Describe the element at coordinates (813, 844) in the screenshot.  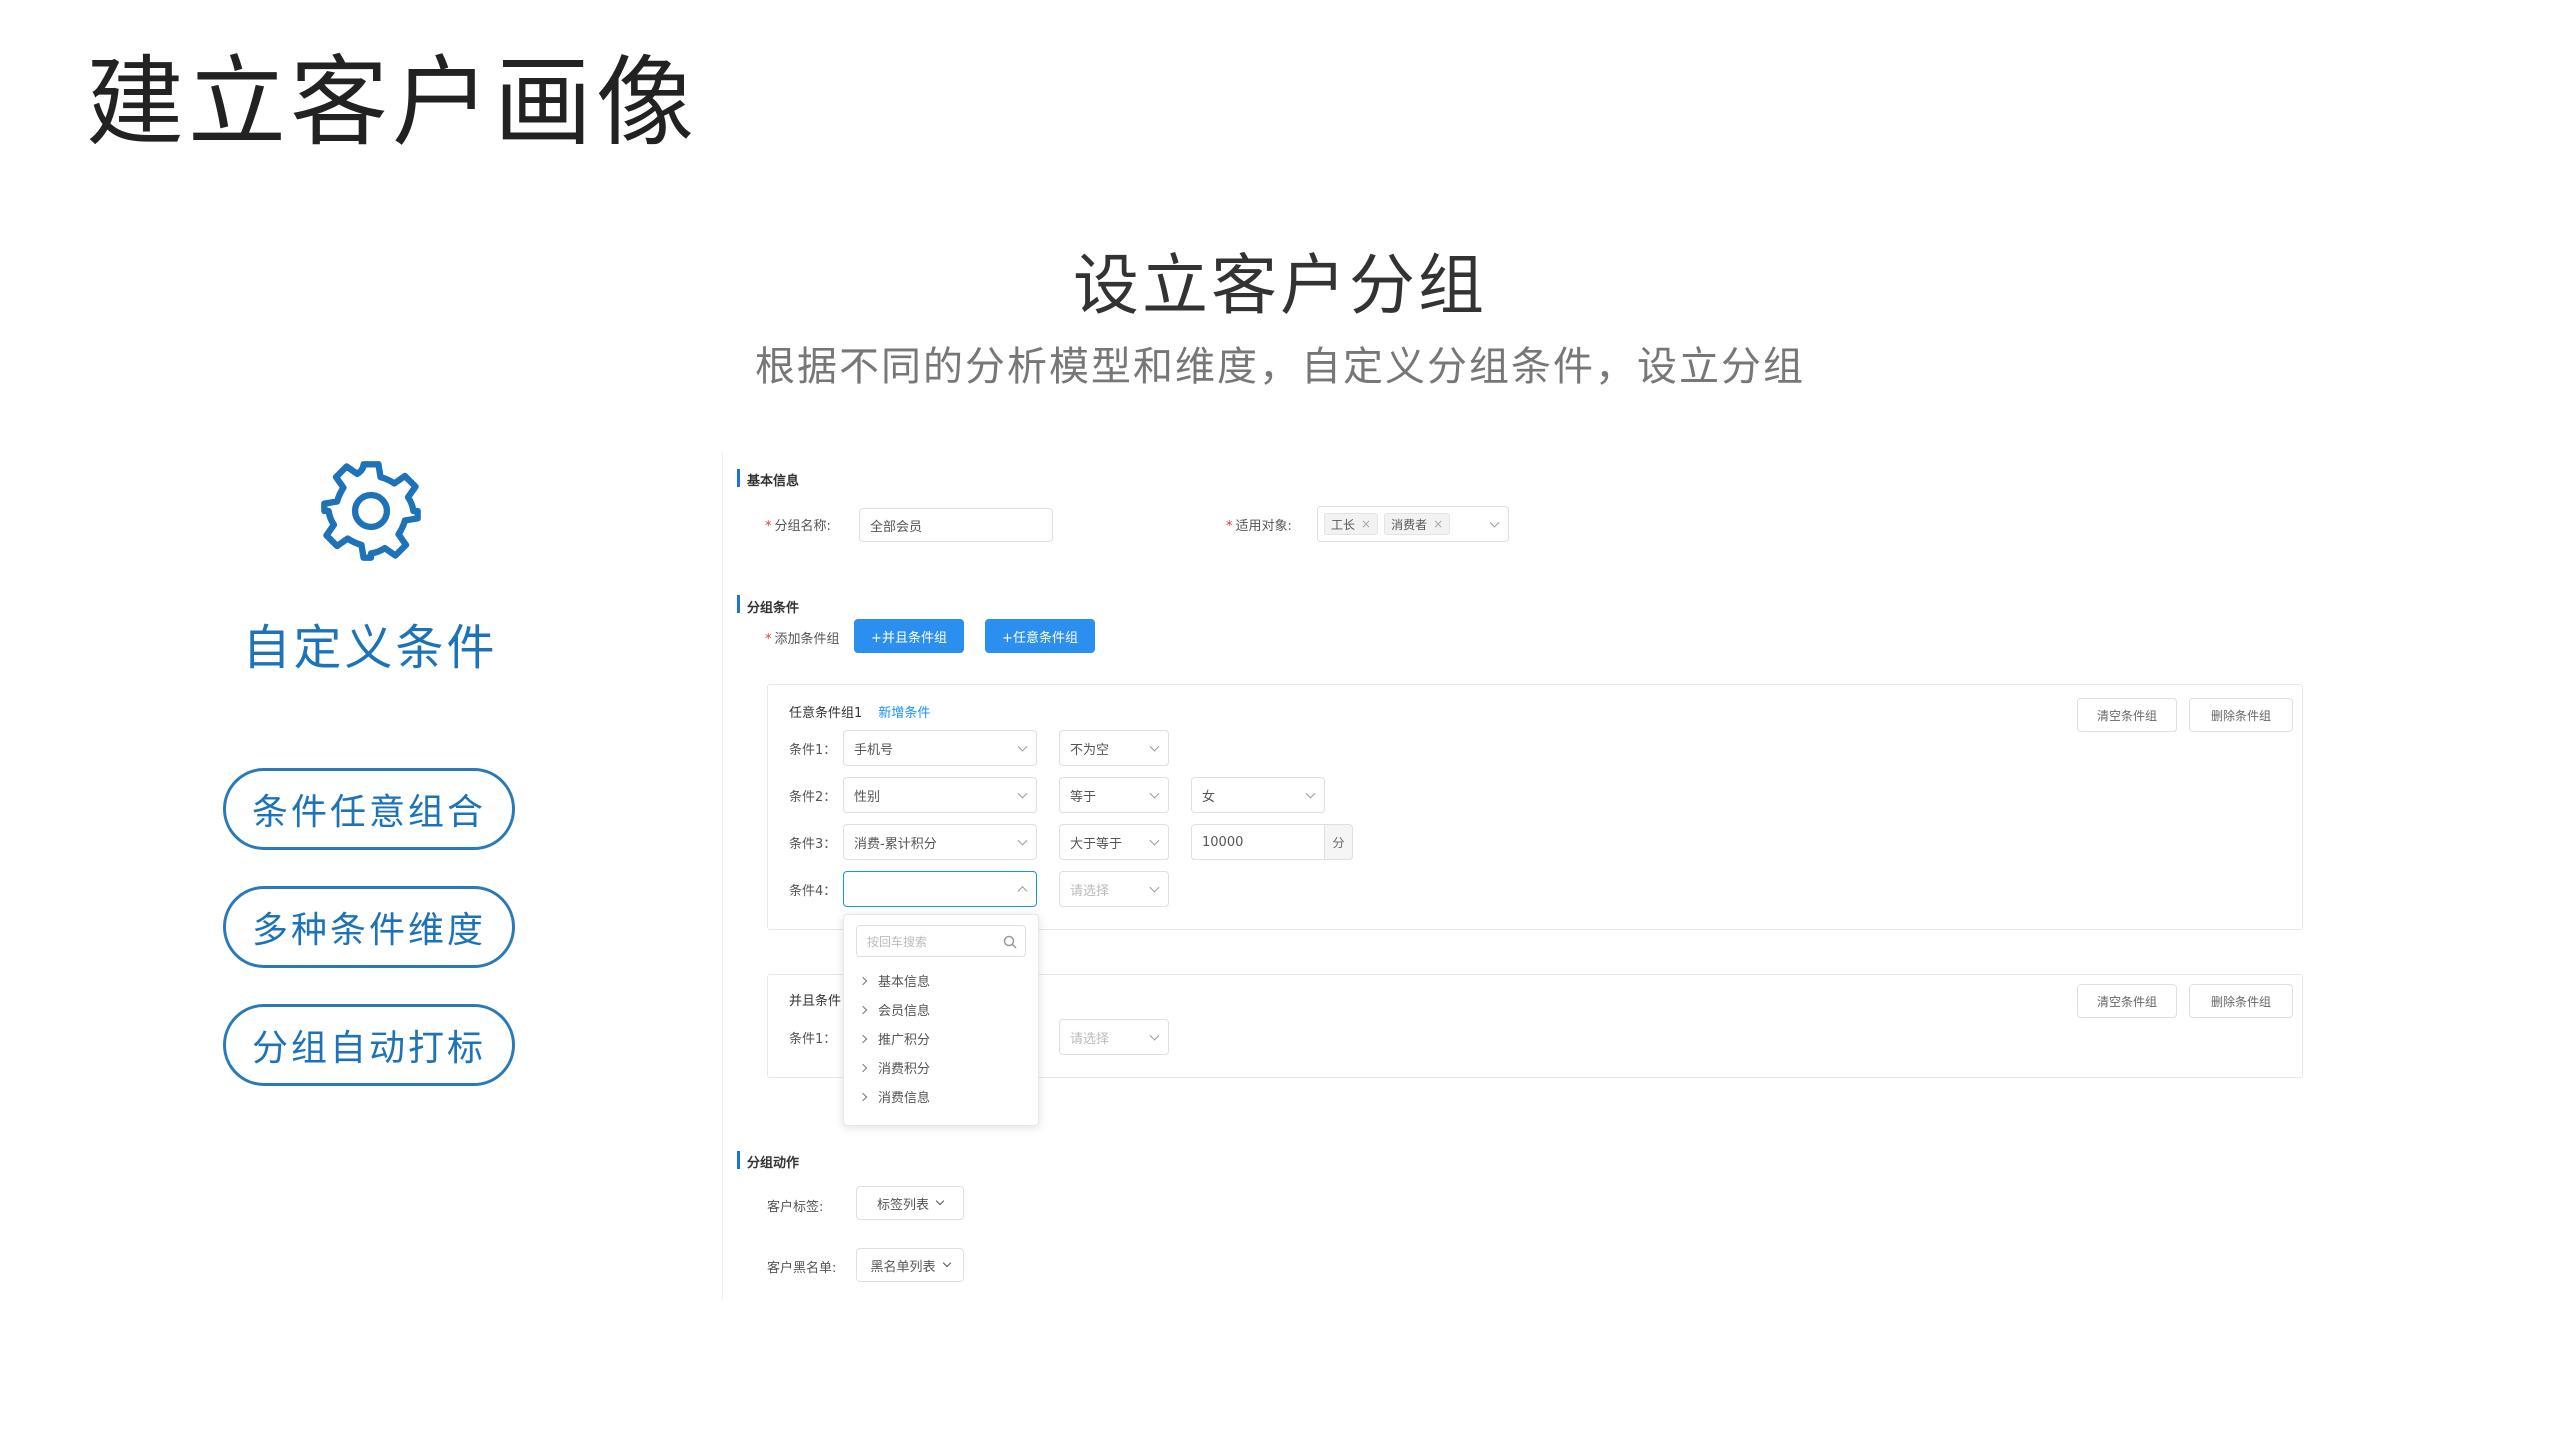
I see `condition-label: 条件3：` at that location.